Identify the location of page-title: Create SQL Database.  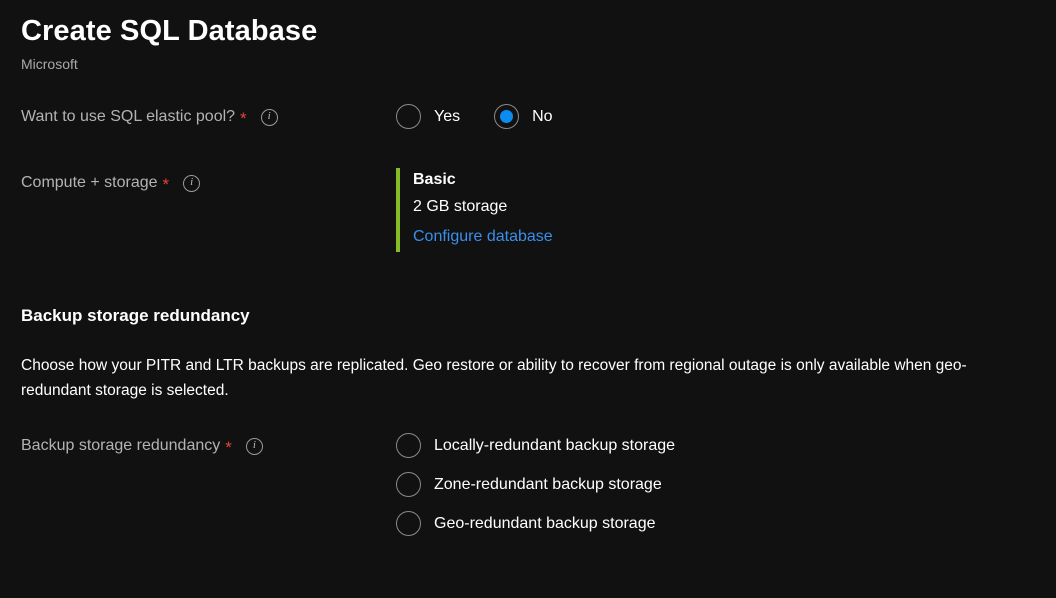
(169, 31).